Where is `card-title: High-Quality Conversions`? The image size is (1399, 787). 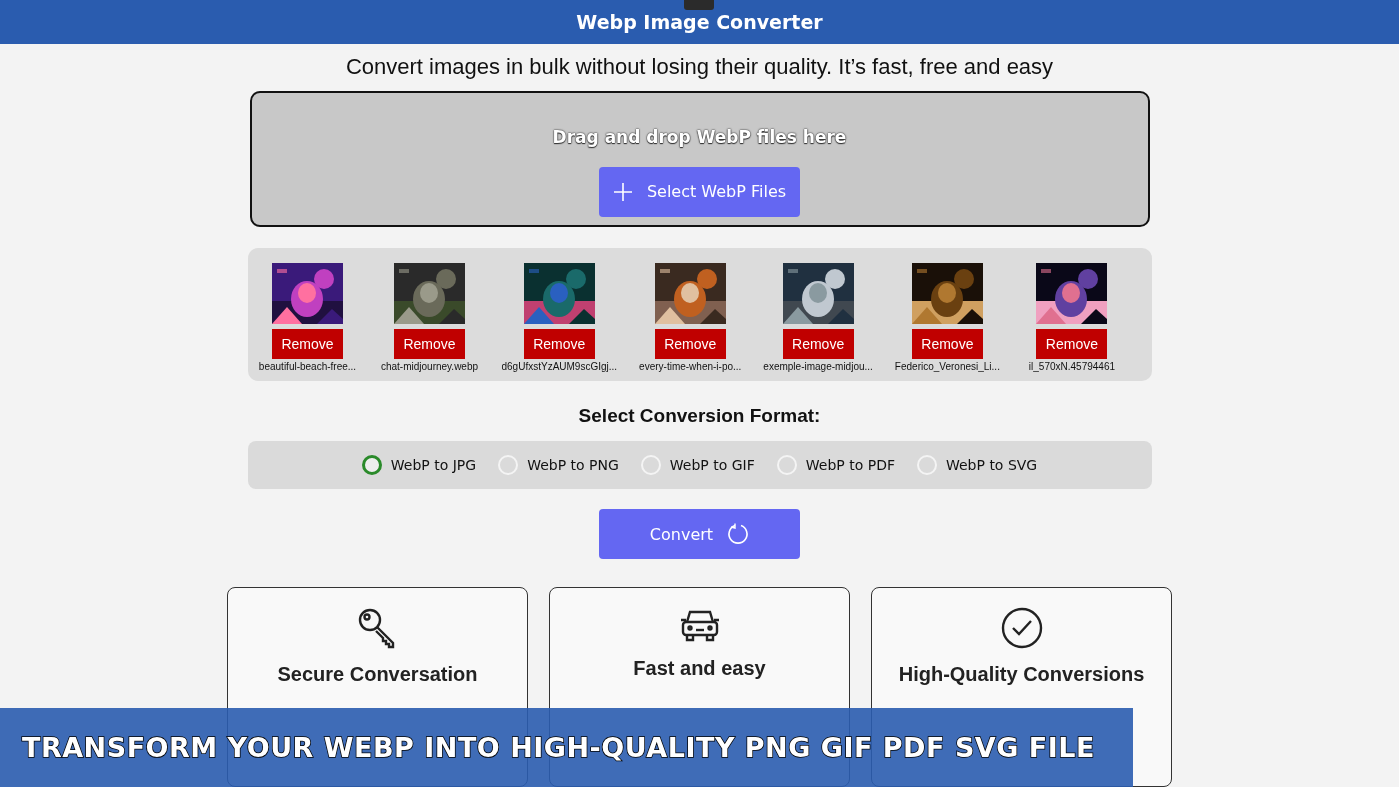
card-title: High-Quality Conversions is located at coordinates (1021, 674).